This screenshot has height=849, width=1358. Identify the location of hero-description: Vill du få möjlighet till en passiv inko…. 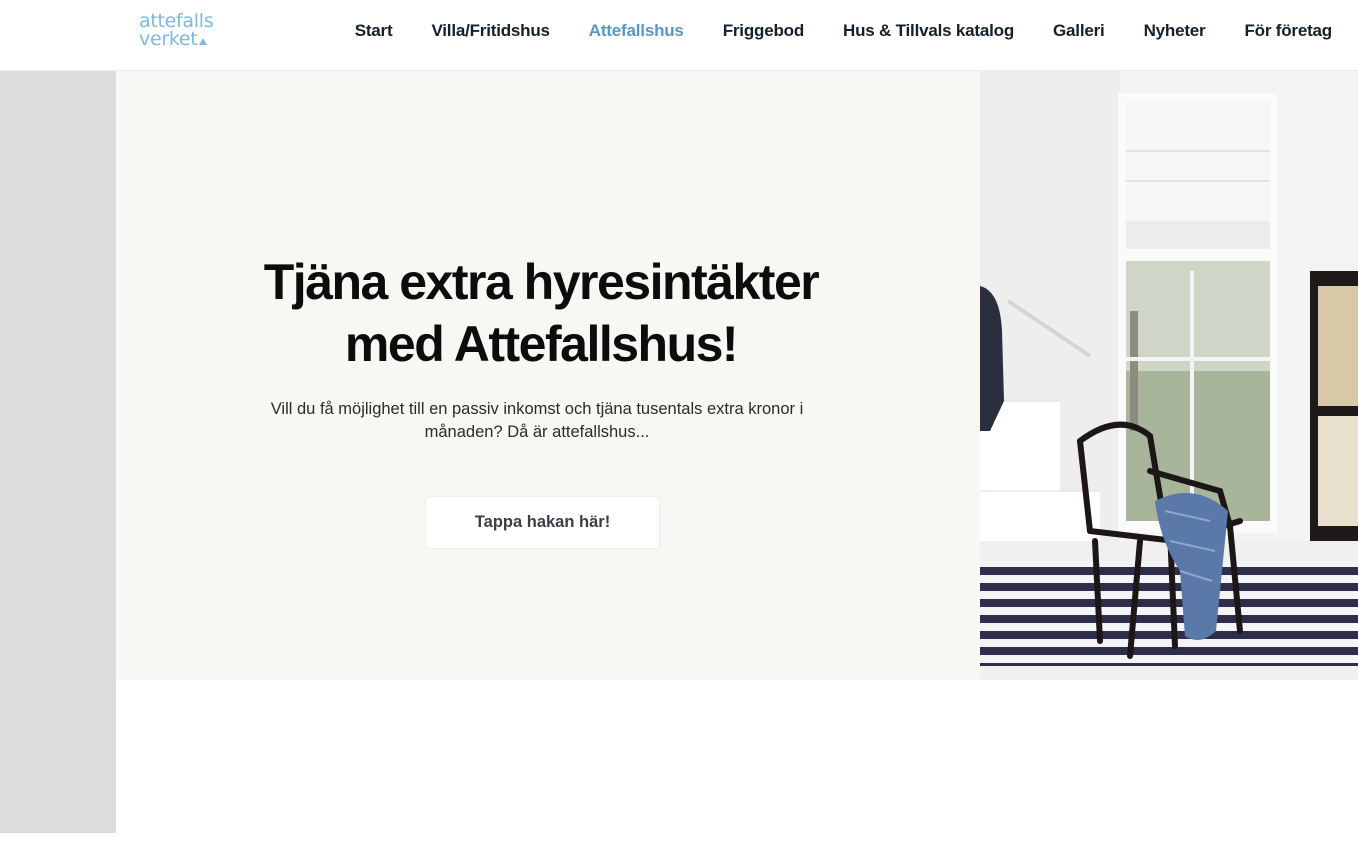
(537, 420).